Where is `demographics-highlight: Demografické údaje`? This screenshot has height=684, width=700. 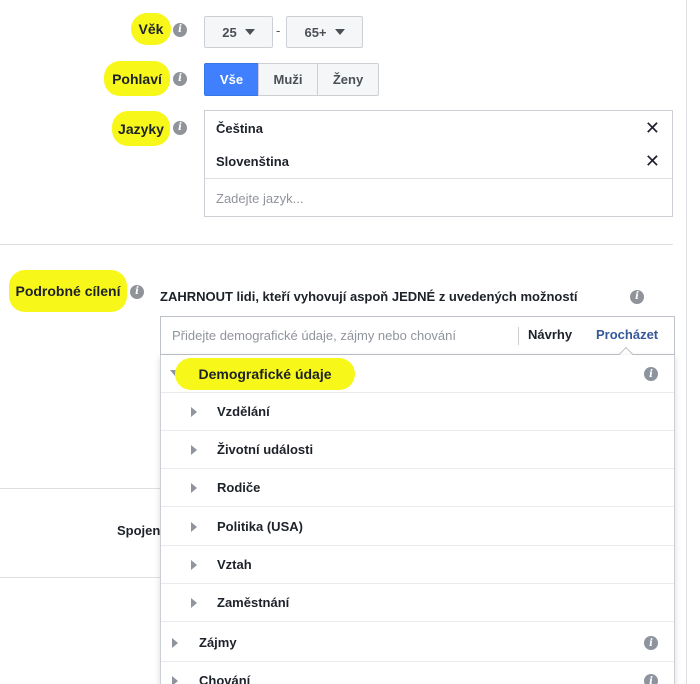 demographics-highlight: Demografické údaje is located at coordinates (265, 374).